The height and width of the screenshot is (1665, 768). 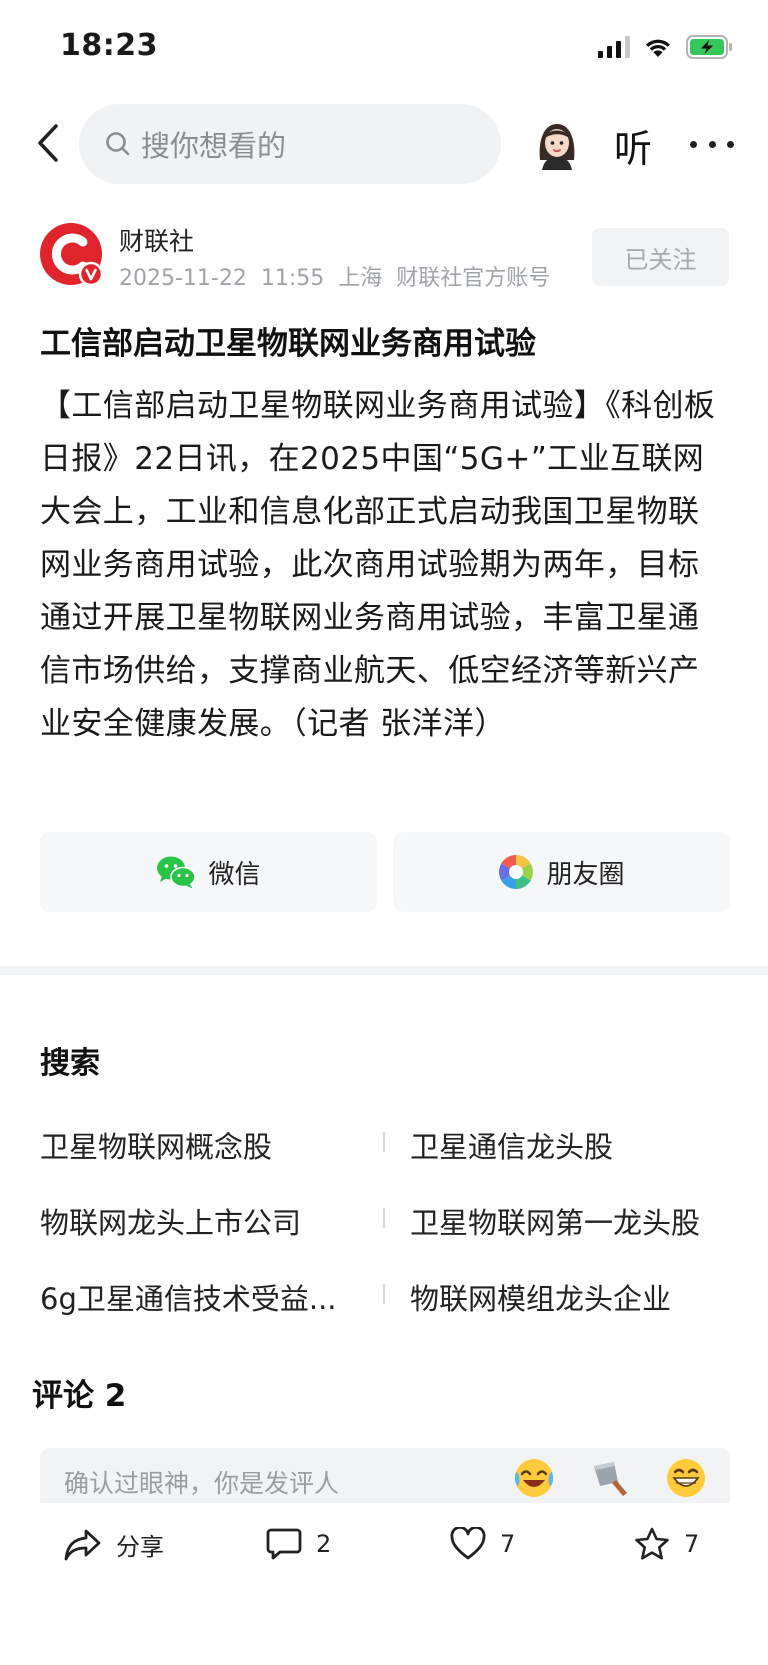 I want to click on status-time: 18:23, so click(x=109, y=45).